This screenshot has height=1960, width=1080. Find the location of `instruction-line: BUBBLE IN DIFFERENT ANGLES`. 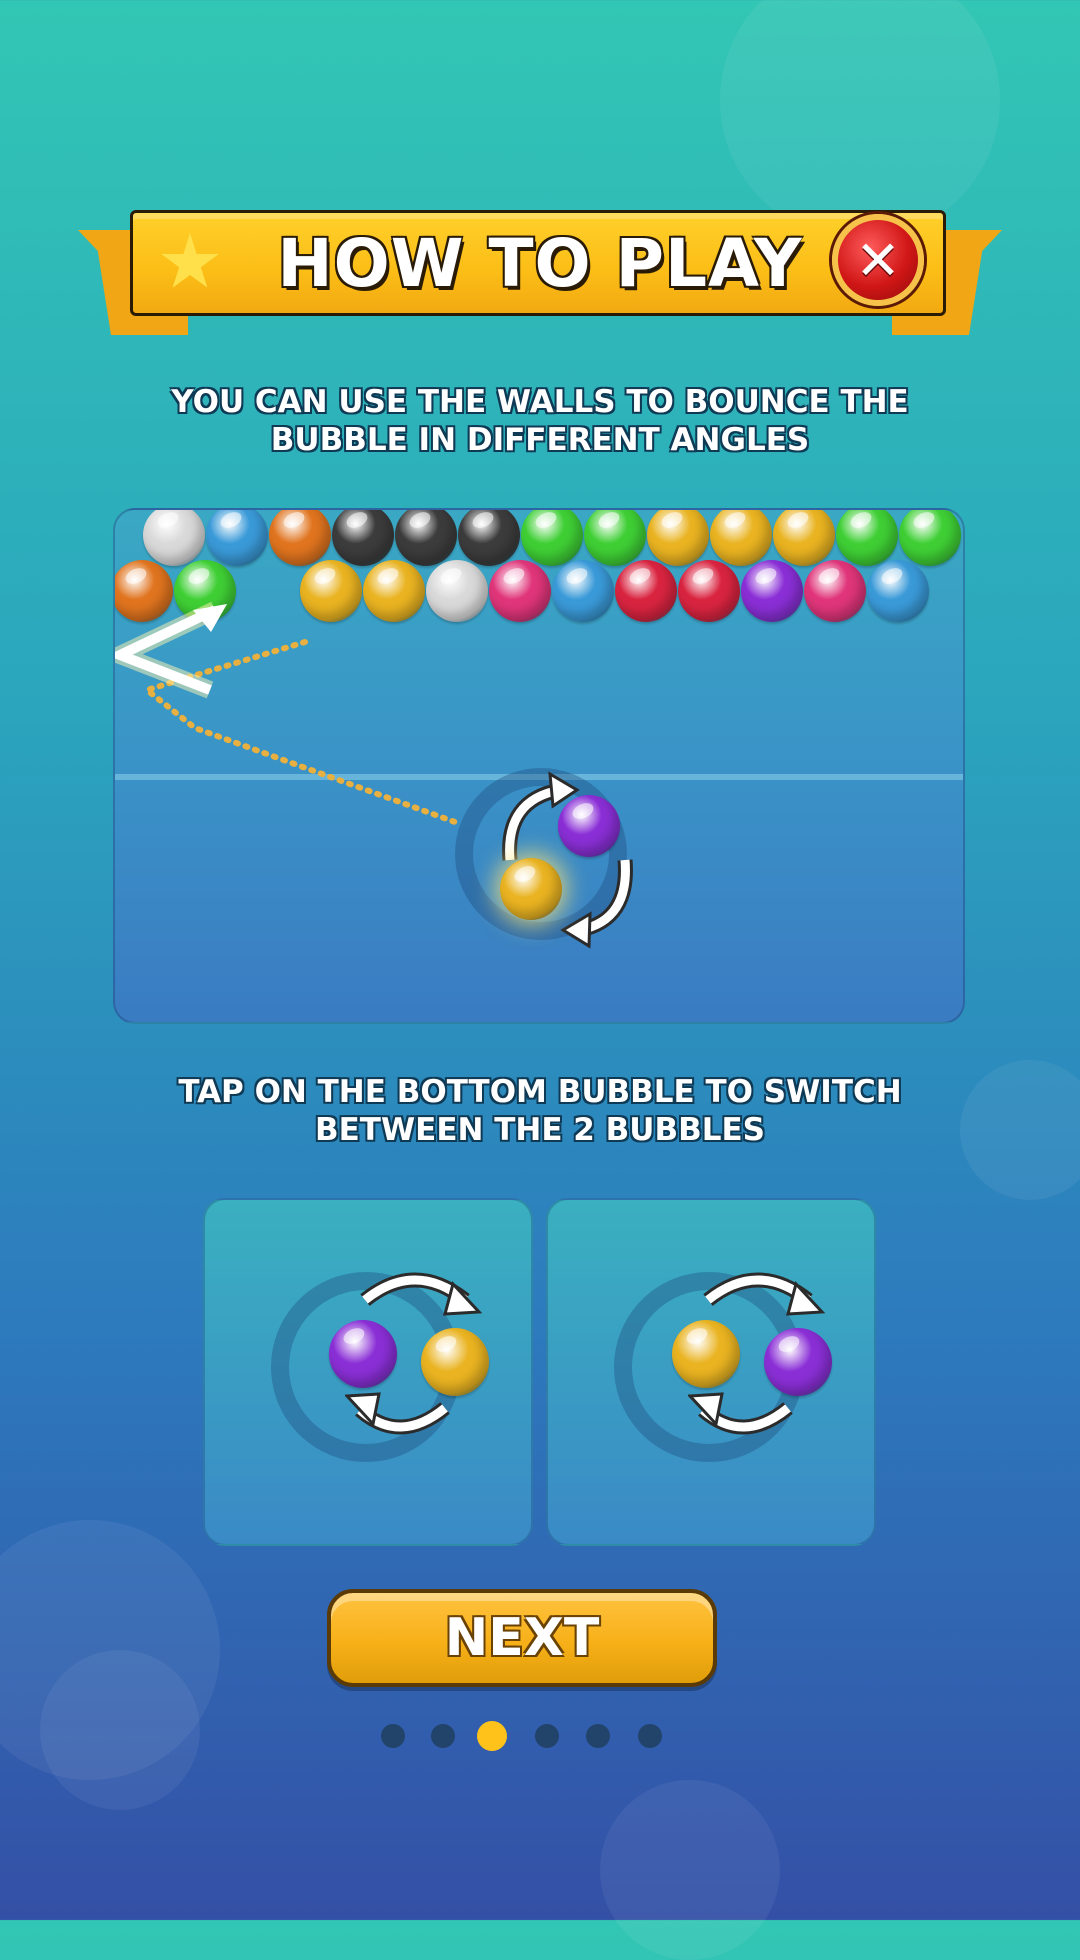

instruction-line: BUBBLE IN DIFFERENT ANGLES is located at coordinates (540, 440).